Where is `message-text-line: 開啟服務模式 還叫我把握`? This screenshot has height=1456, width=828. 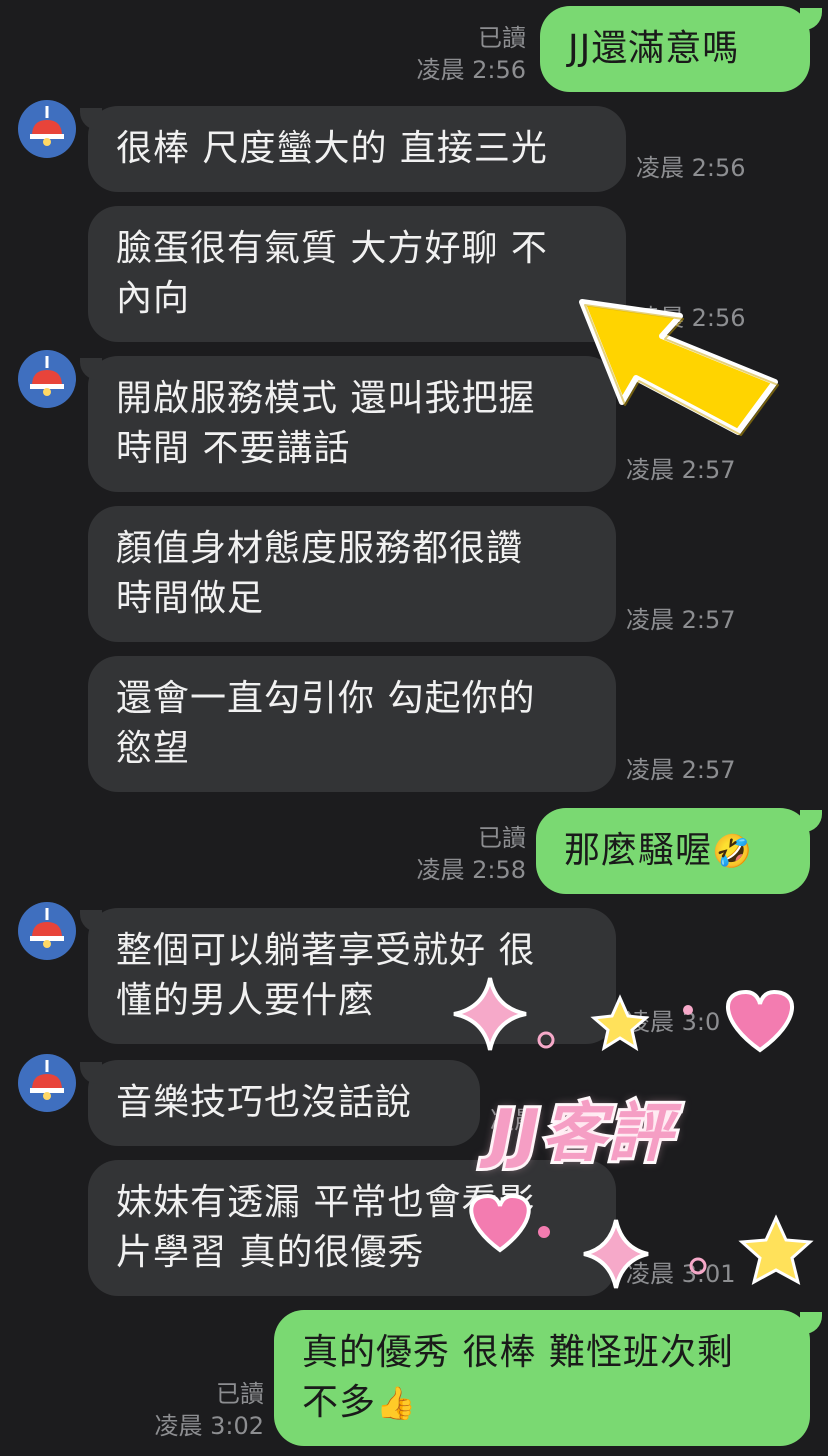 message-text-line: 開啟服務模式 還叫我把握 is located at coordinates (326, 398).